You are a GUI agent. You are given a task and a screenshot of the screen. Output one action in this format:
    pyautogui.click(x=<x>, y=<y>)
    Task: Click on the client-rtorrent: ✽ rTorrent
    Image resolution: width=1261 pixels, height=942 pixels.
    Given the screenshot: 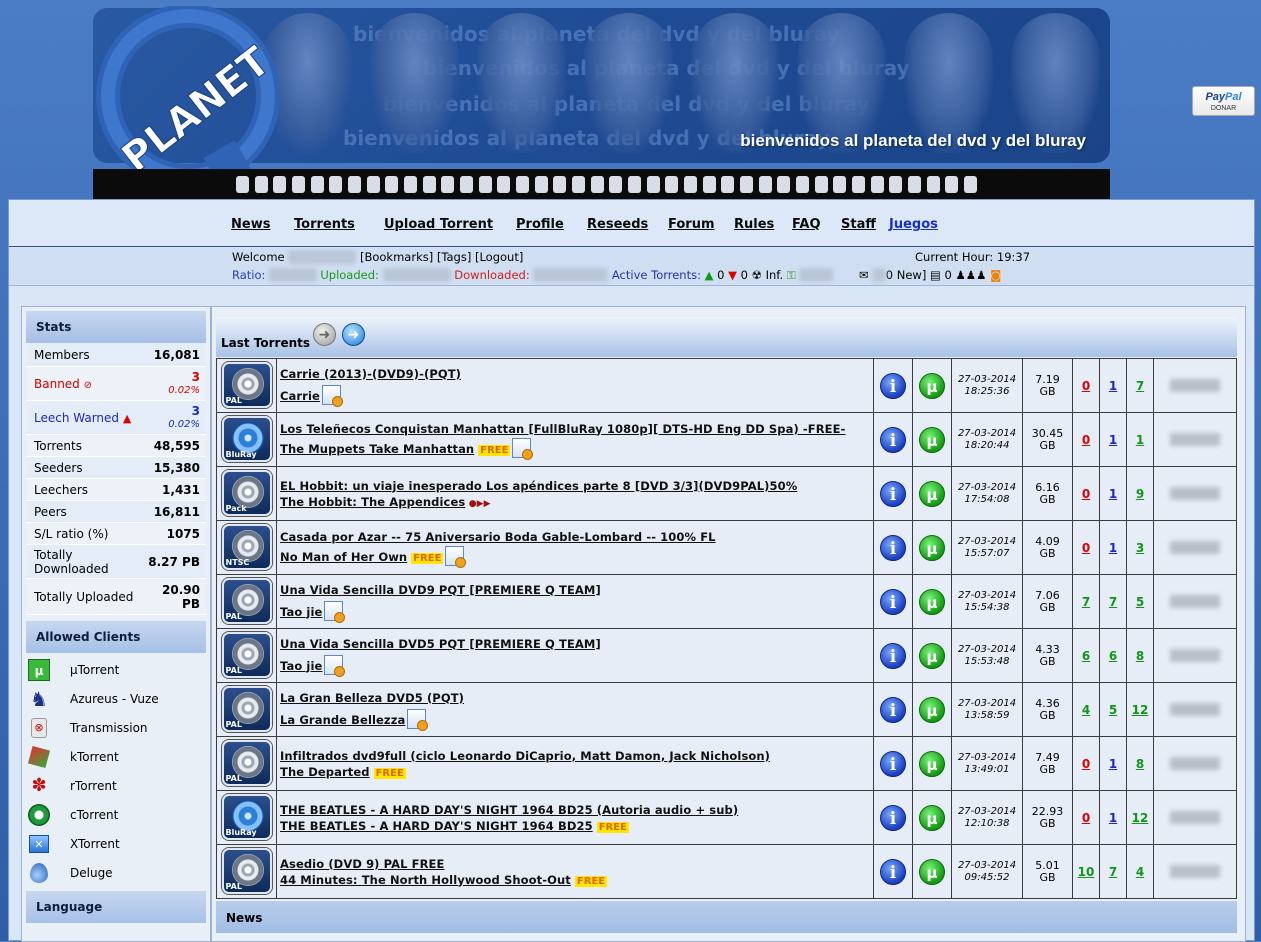 What is the action you would take?
    pyautogui.click(x=116, y=785)
    